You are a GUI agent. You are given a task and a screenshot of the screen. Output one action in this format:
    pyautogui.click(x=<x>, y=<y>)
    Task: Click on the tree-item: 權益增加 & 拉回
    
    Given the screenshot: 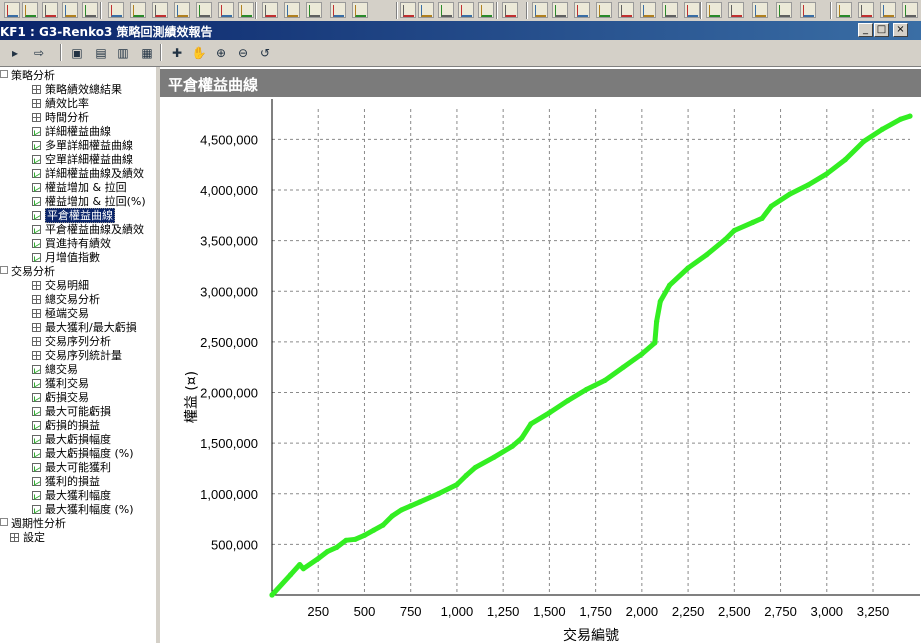 What is the action you would take?
    pyautogui.click(x=79, y=188)
    